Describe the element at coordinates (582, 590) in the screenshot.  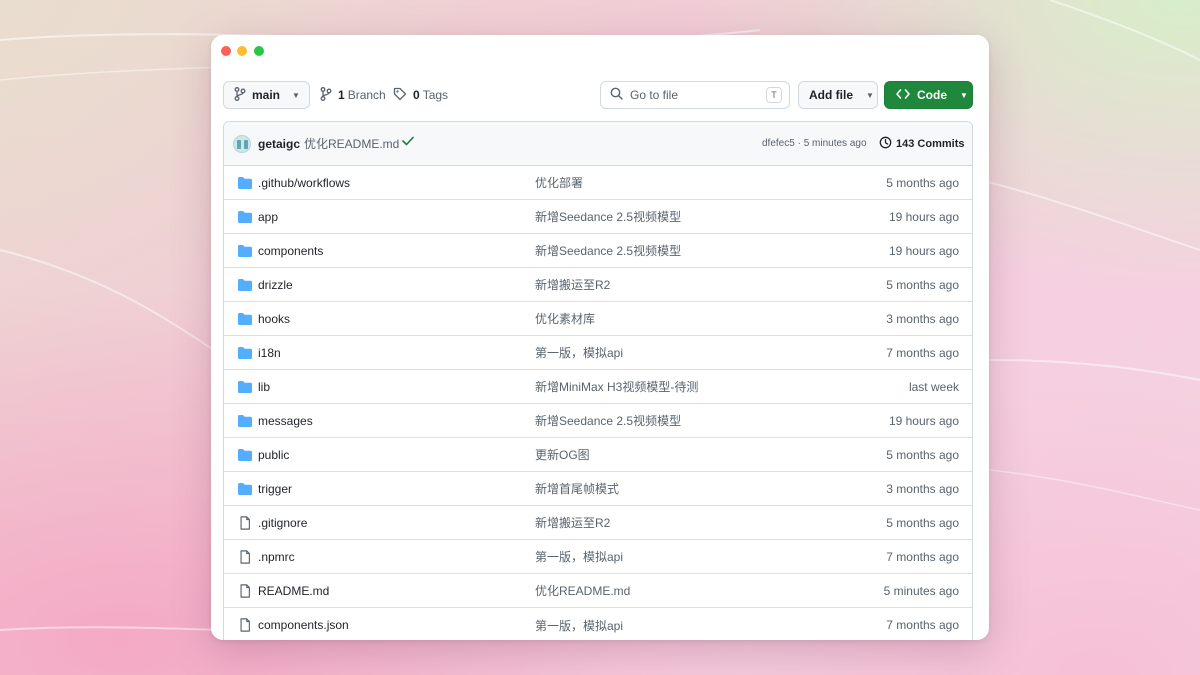
I see `commit-message-link: 优化README.md` at that location.